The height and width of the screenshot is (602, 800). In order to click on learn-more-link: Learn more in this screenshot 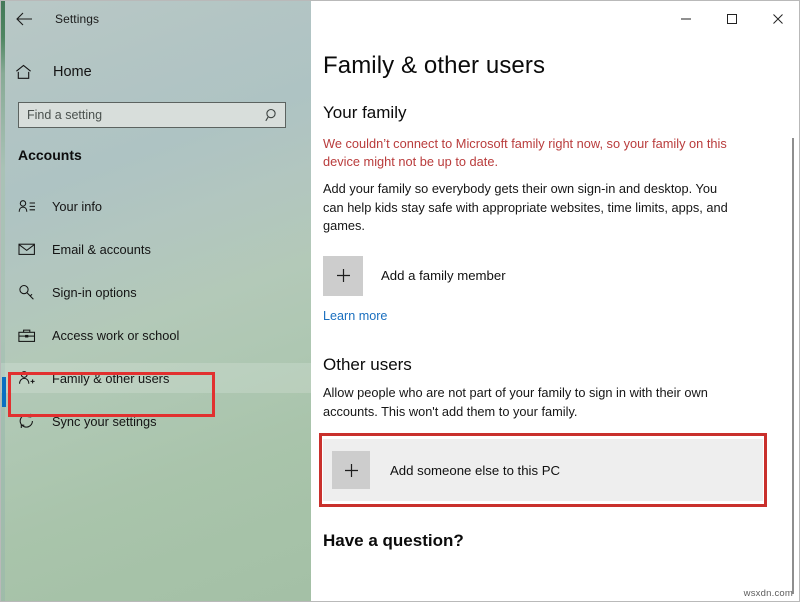, I will do `click(355, 316)`.